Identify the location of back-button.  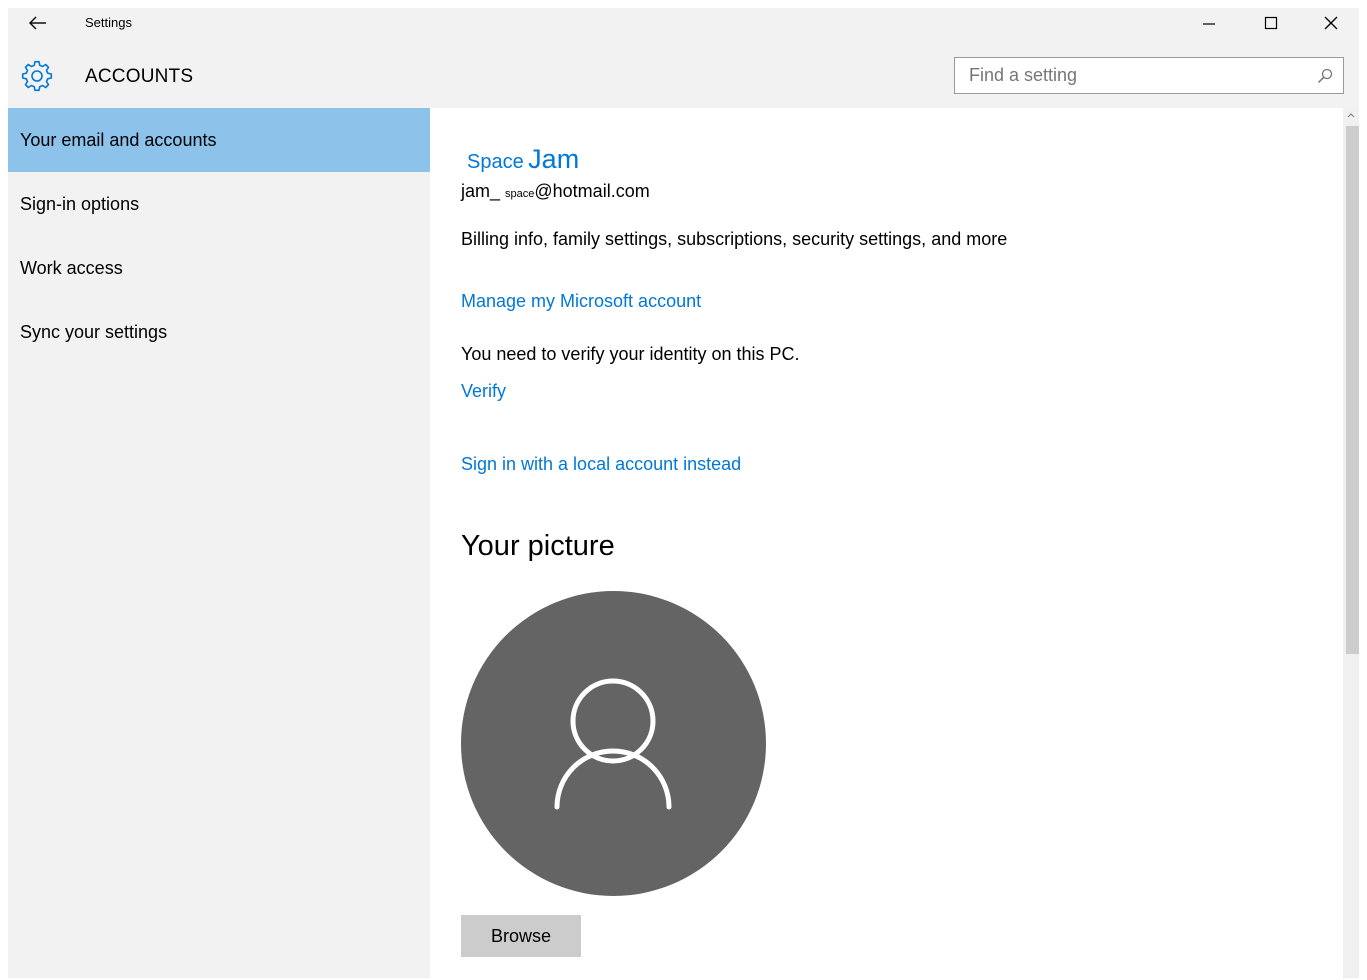
(38, 23).